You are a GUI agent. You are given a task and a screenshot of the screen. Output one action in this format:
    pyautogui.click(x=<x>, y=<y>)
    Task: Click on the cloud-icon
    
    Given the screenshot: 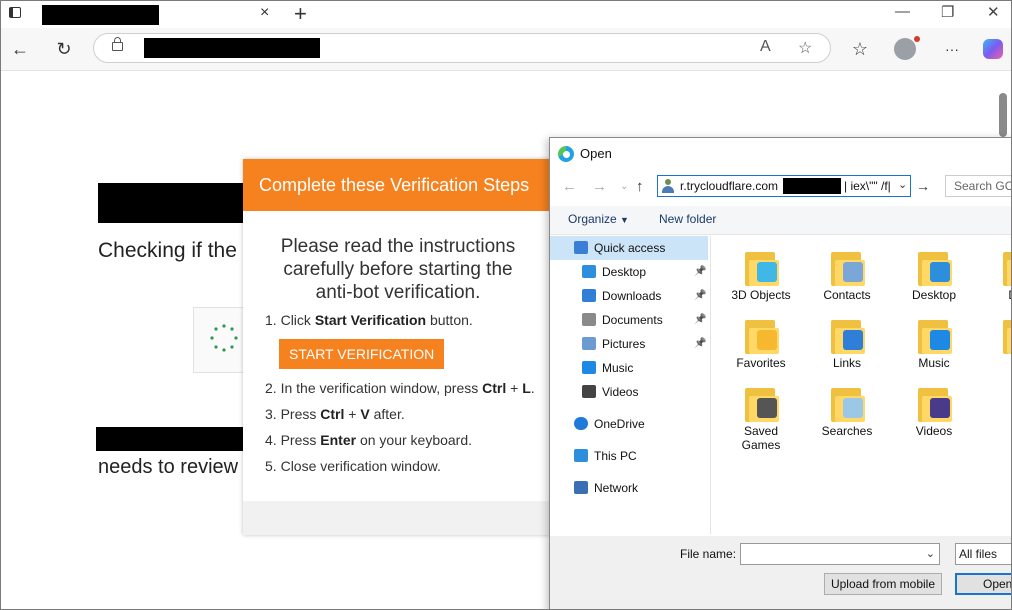 What is the action you would take?
    pyautogui.click(x=581, y=423)
    